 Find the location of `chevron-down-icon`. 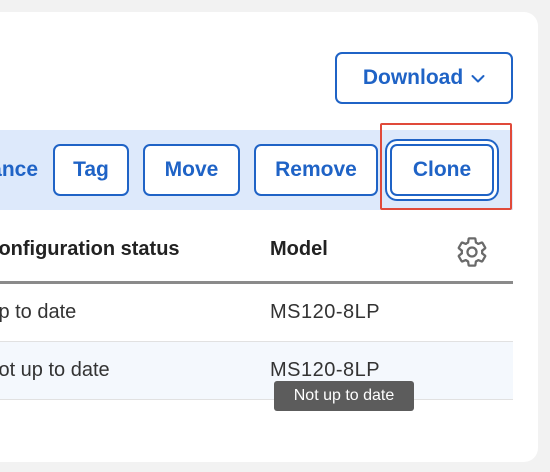

chevron-down-icon is located at coordinates (478, 79).